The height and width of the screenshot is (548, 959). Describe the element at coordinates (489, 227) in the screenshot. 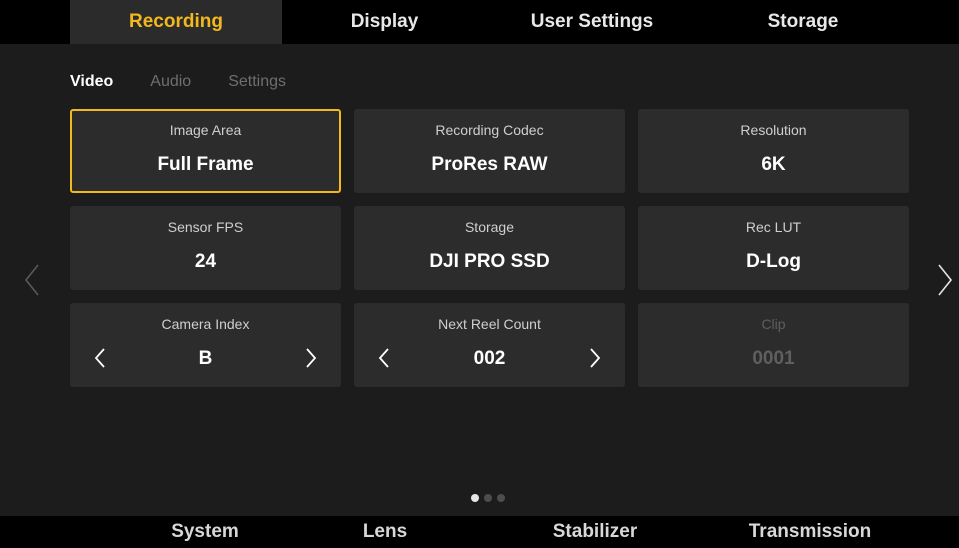

I see `tile-label: Storage` at that location.